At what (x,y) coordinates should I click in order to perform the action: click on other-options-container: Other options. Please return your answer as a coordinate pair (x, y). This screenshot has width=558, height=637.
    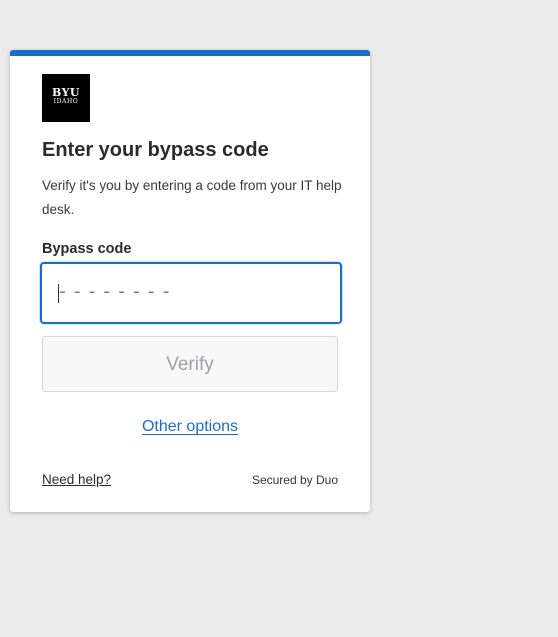
    Looking at the image, I should click on (190, 427).